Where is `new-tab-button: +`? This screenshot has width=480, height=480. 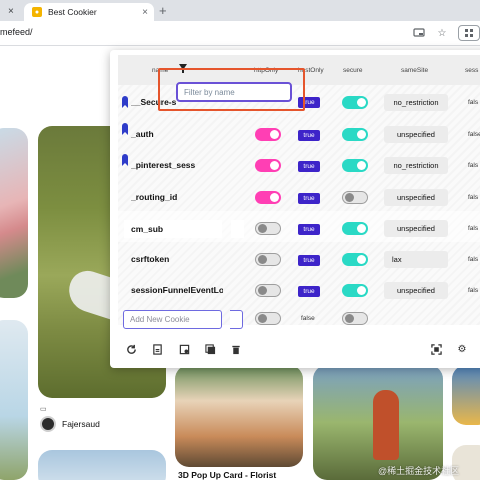 new-tab-button: + is located at coordinates (163, 11).